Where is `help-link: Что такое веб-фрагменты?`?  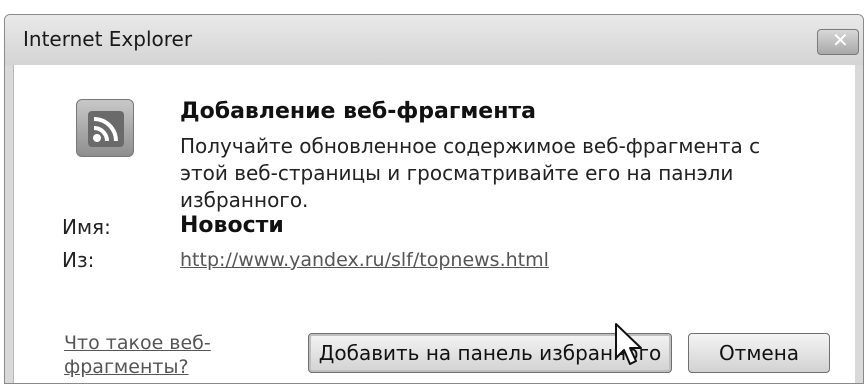
help-link: Что такое веб-фрагменты? is located at coordinates (154, 355).